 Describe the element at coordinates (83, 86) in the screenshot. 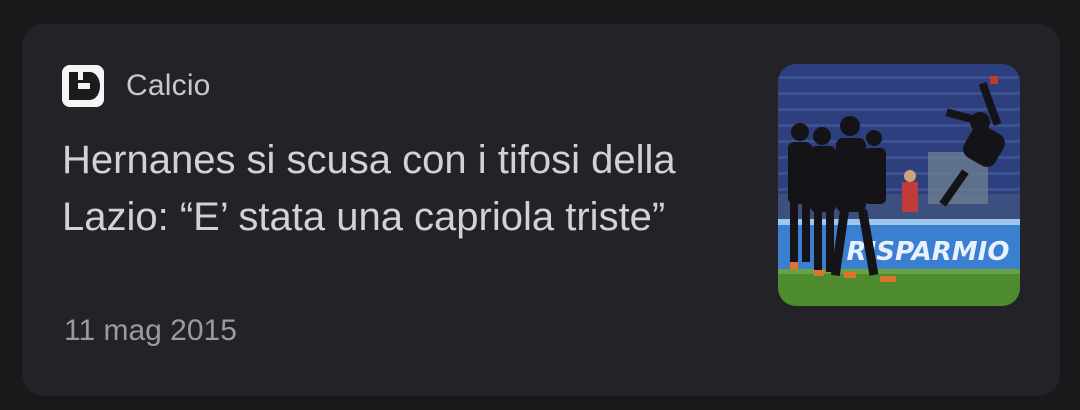

I see `fanpage-logo-icon` at that location.